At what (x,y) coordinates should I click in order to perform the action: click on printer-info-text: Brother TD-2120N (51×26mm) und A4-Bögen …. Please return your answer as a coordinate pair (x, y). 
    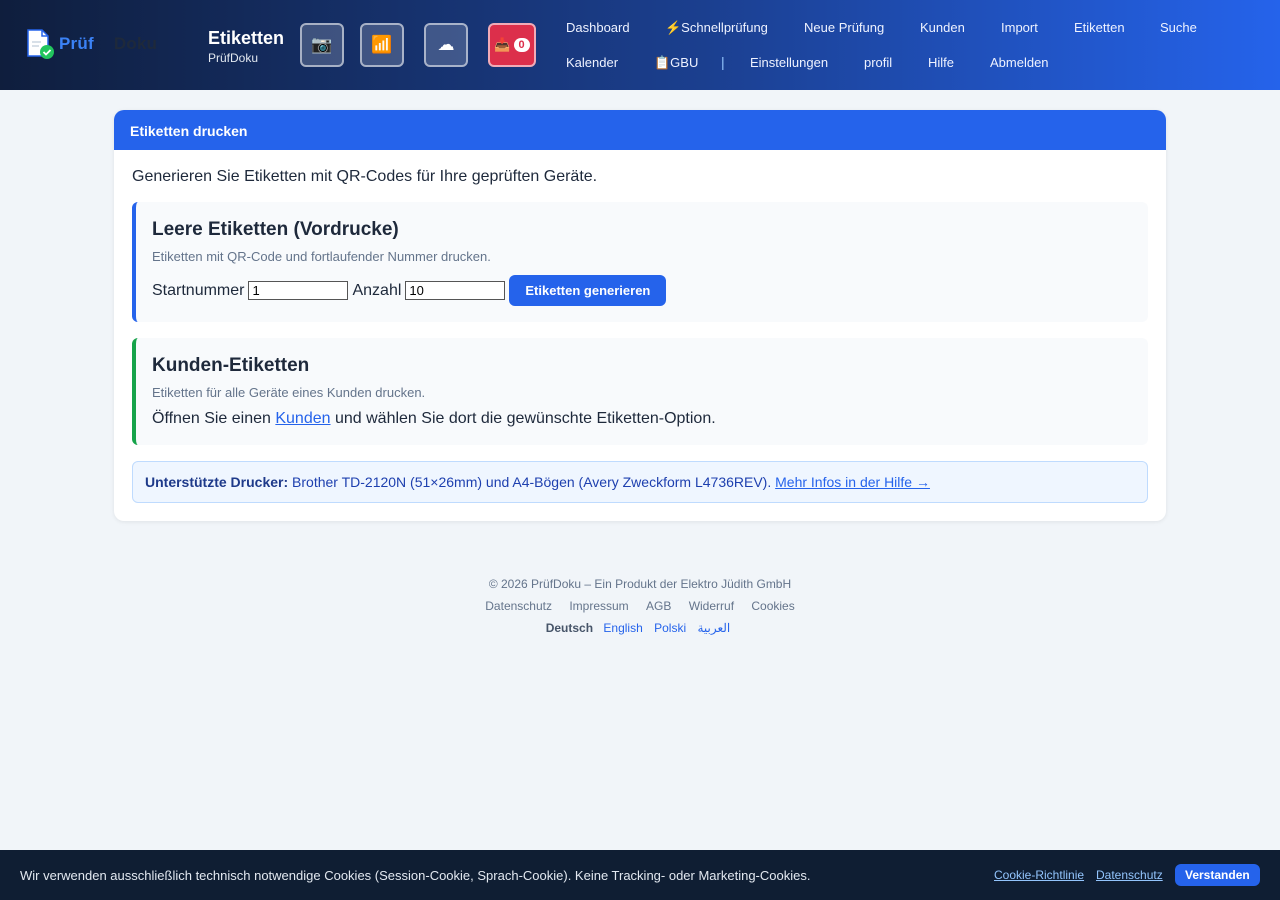
    Looking at the image, I should click on (532, 482).